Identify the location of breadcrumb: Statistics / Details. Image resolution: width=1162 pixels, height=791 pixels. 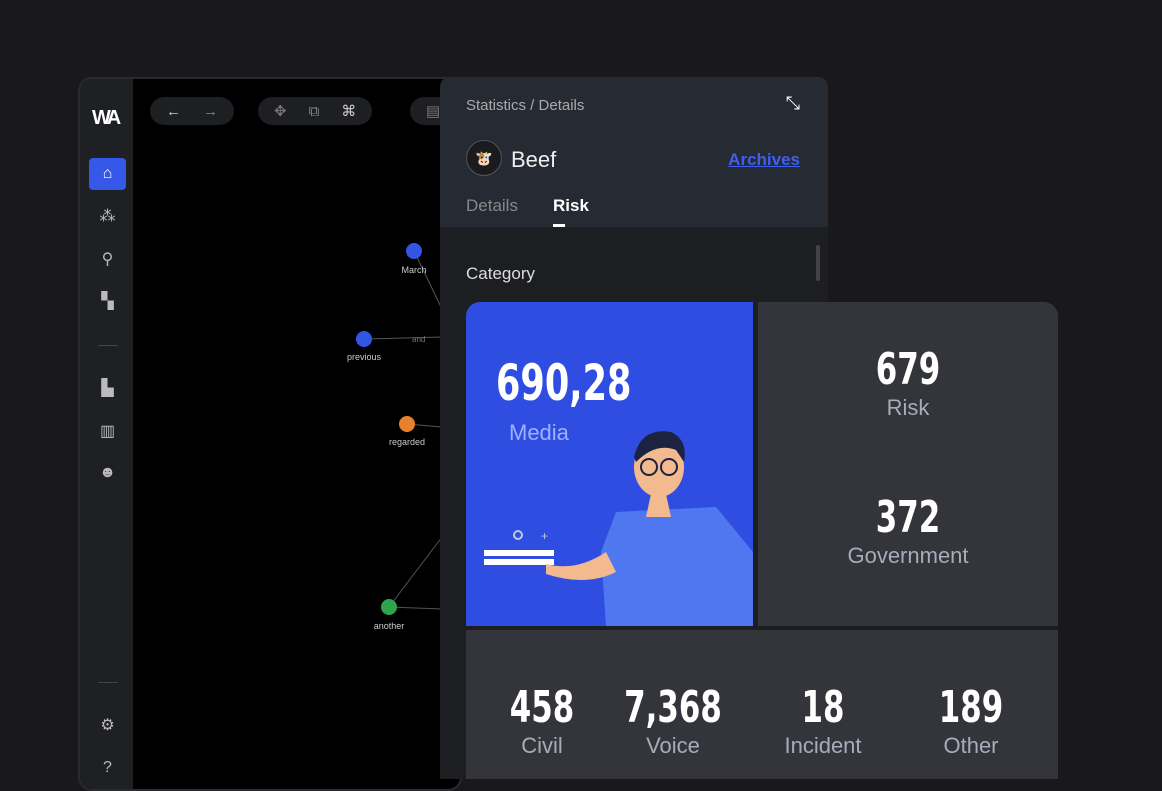
(525, 105).